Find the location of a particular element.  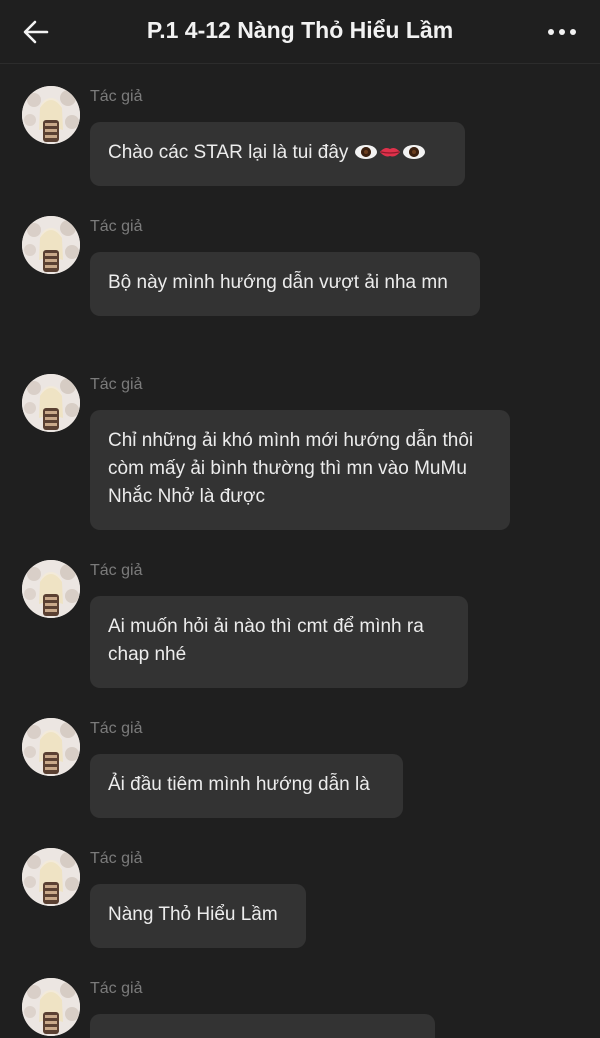

message-text: Bộ này mình hướng dẫn vượt ải nha mn is located at coordinates (278, 282).